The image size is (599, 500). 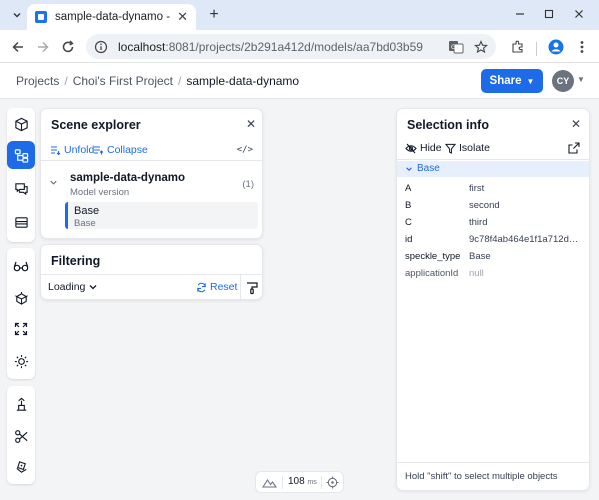 I want to click on light-tool-button, so click(x=21, y=361).